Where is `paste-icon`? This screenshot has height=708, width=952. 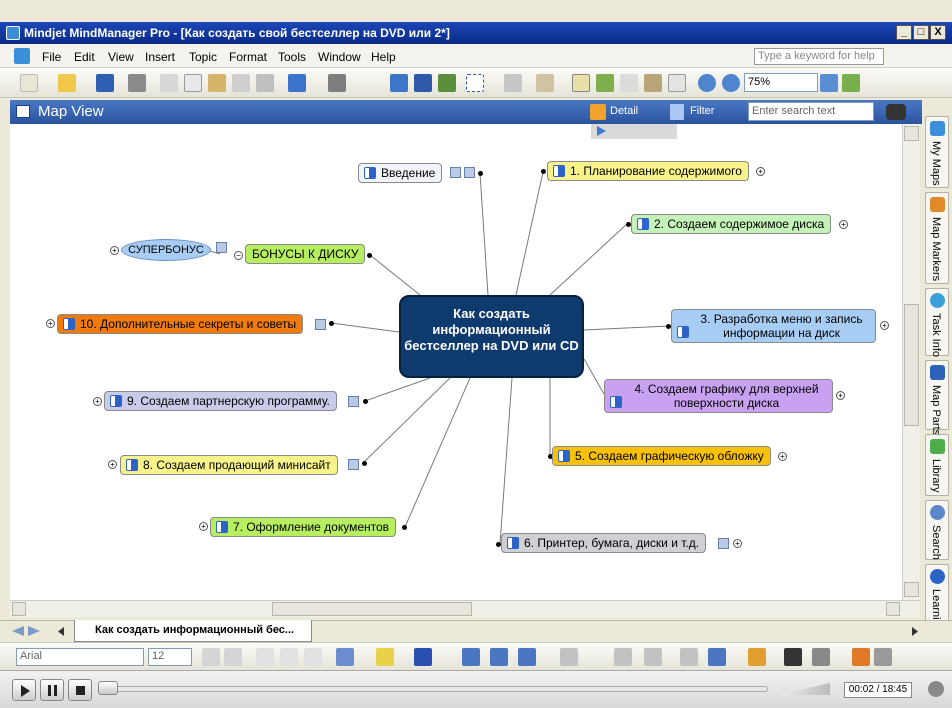 paste-icon is located at coordinates (217, 83).